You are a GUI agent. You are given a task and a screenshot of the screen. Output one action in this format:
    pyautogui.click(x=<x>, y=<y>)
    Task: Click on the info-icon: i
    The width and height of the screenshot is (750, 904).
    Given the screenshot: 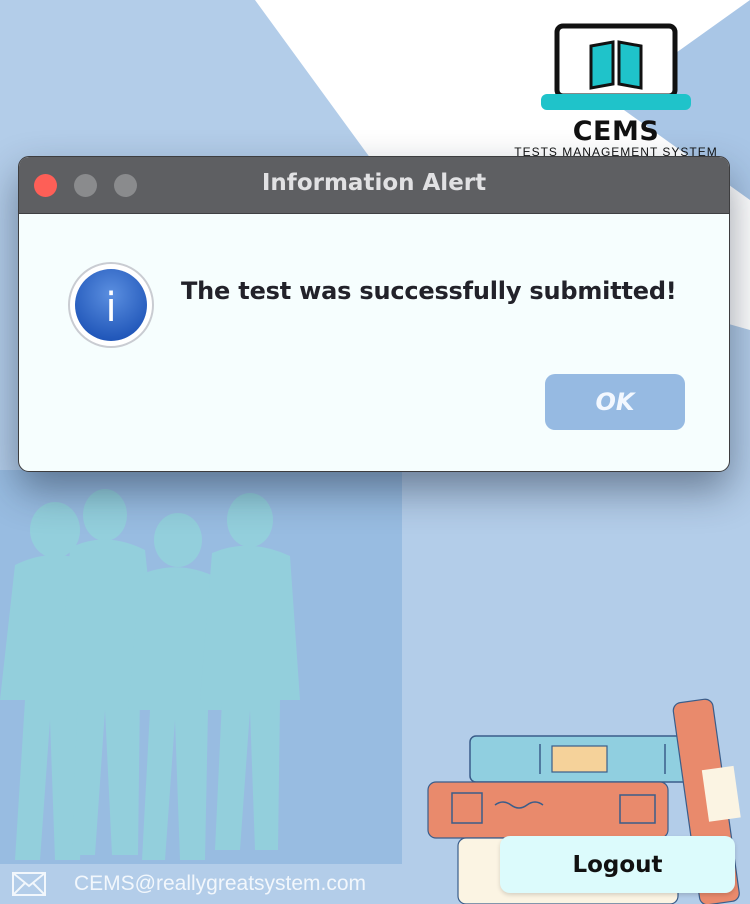 What is the action you would take?
    pyautogui.click(x=111, y=305)
    